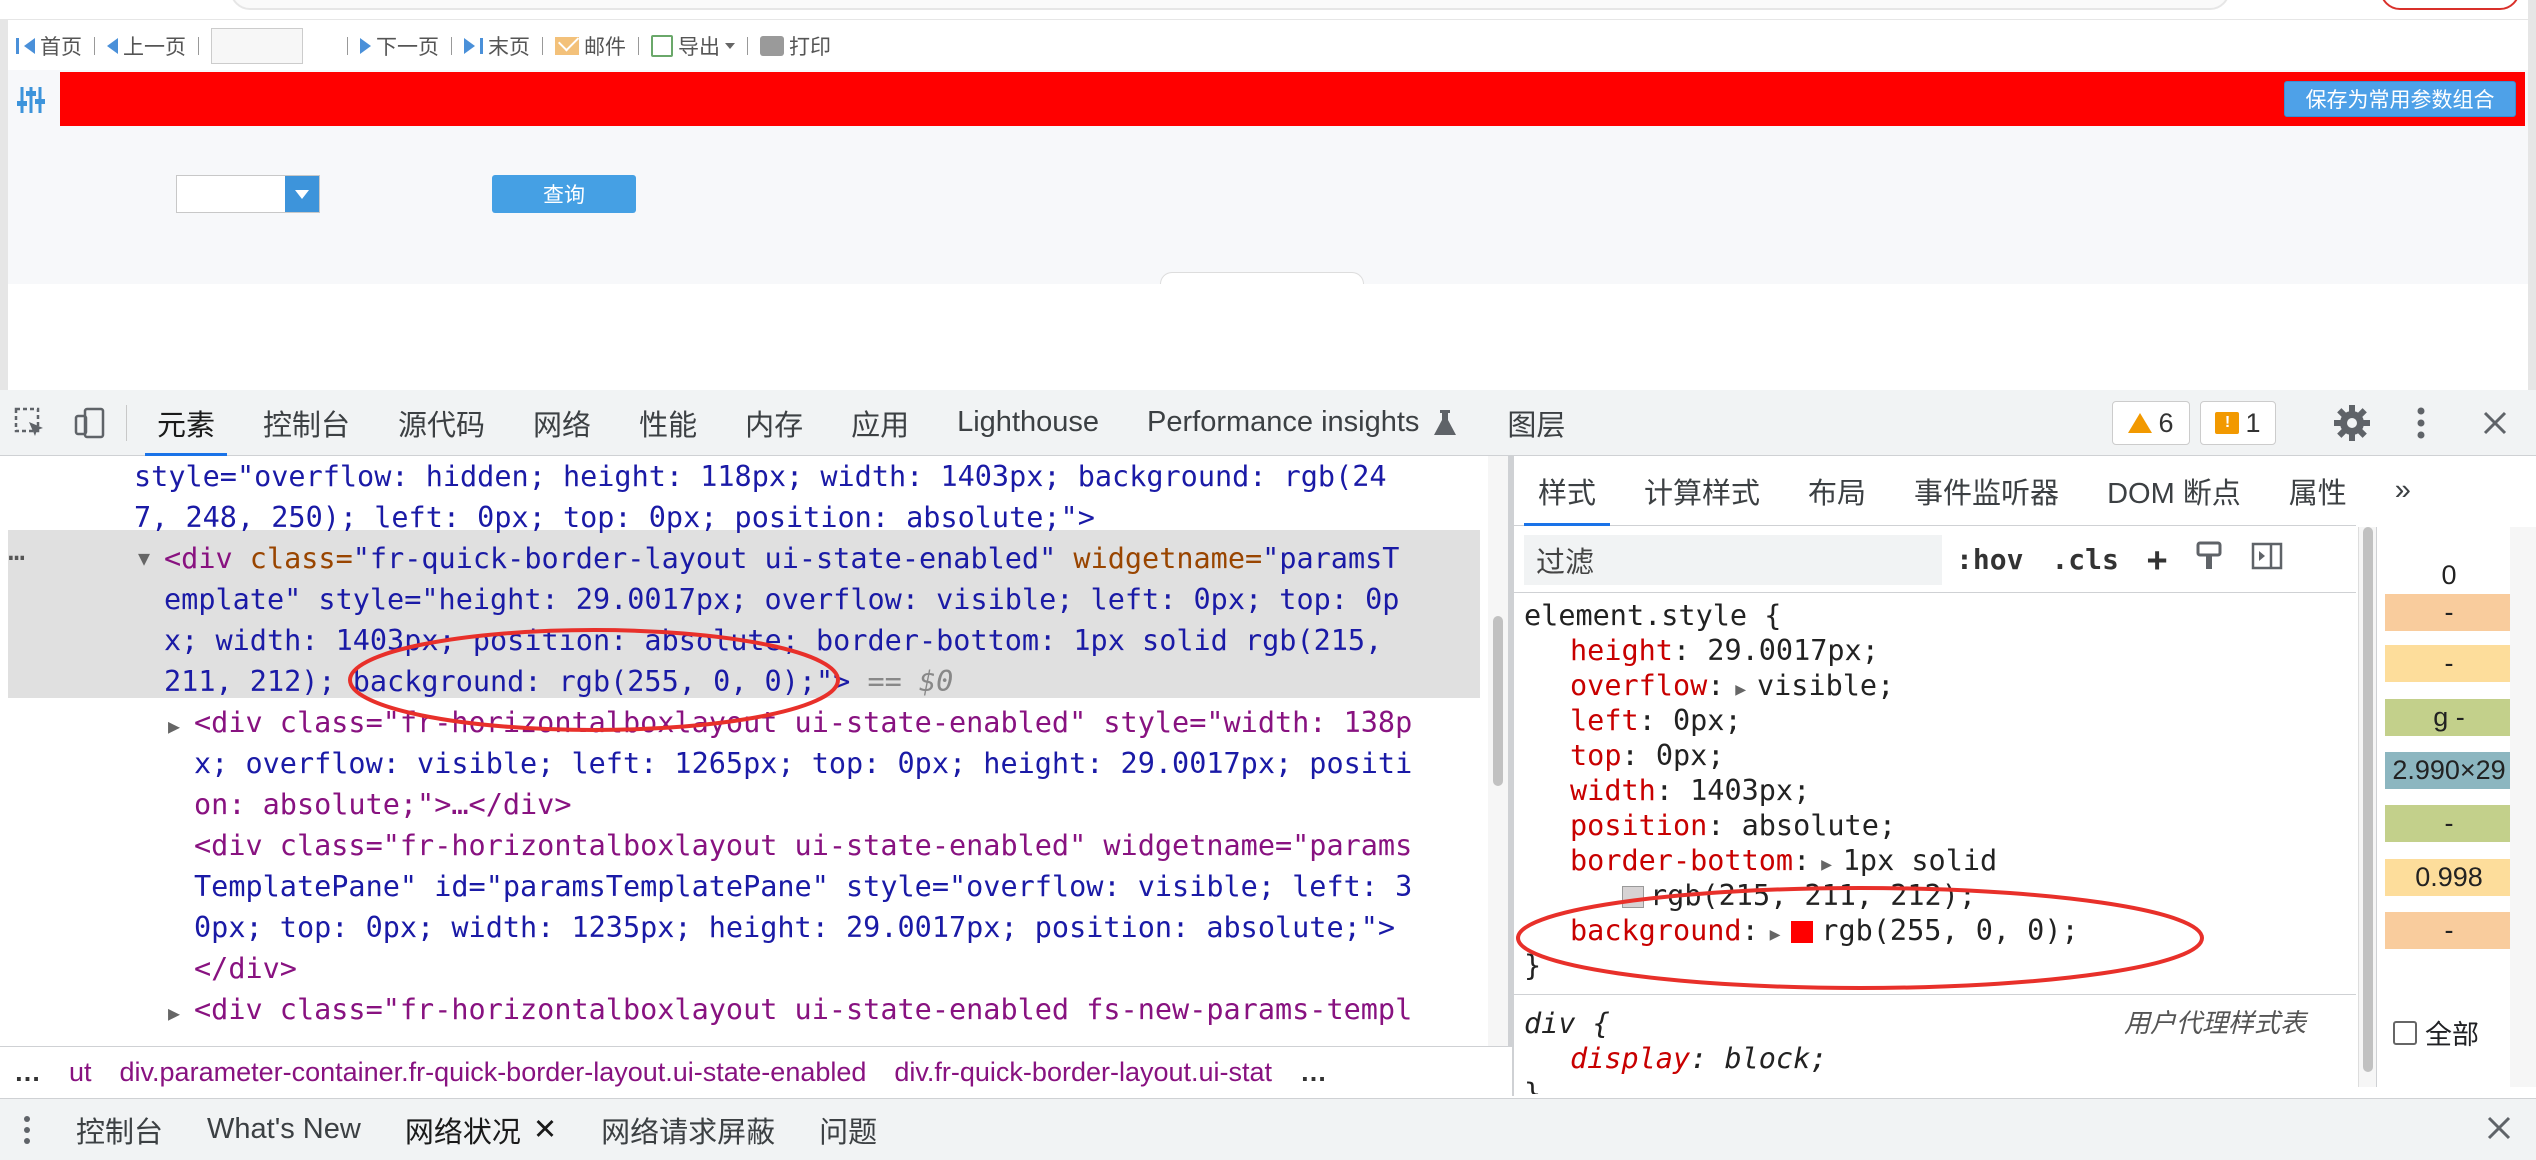 This screenshot has width=2536, height=1160. I want to click on issues-badge: ! 1, so click(2238, 423).